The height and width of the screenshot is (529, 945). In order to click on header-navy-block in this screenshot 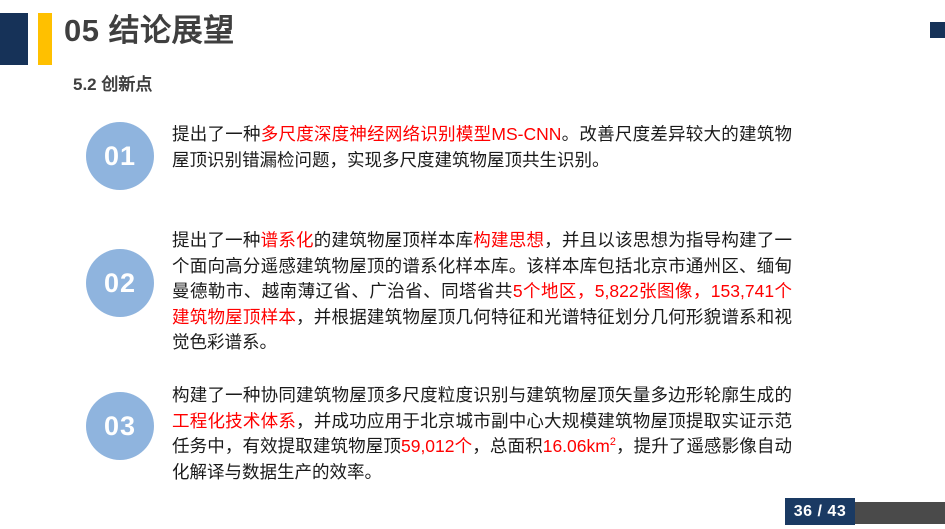, I will do `click(14, 39)`.